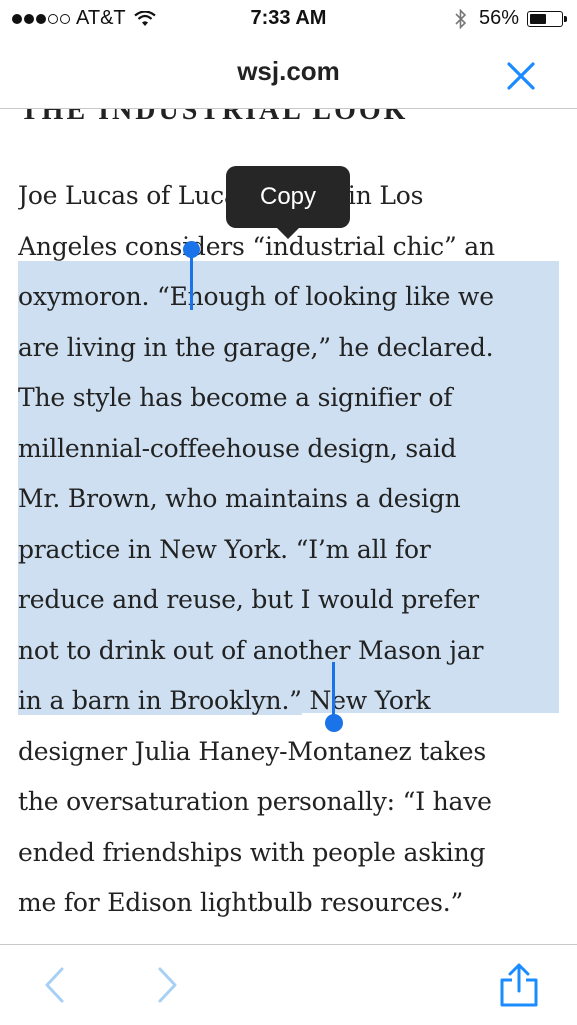  Describe the element at coordinates (288, 984) in the screenshot. I see `bottom-toolbar` at that location.